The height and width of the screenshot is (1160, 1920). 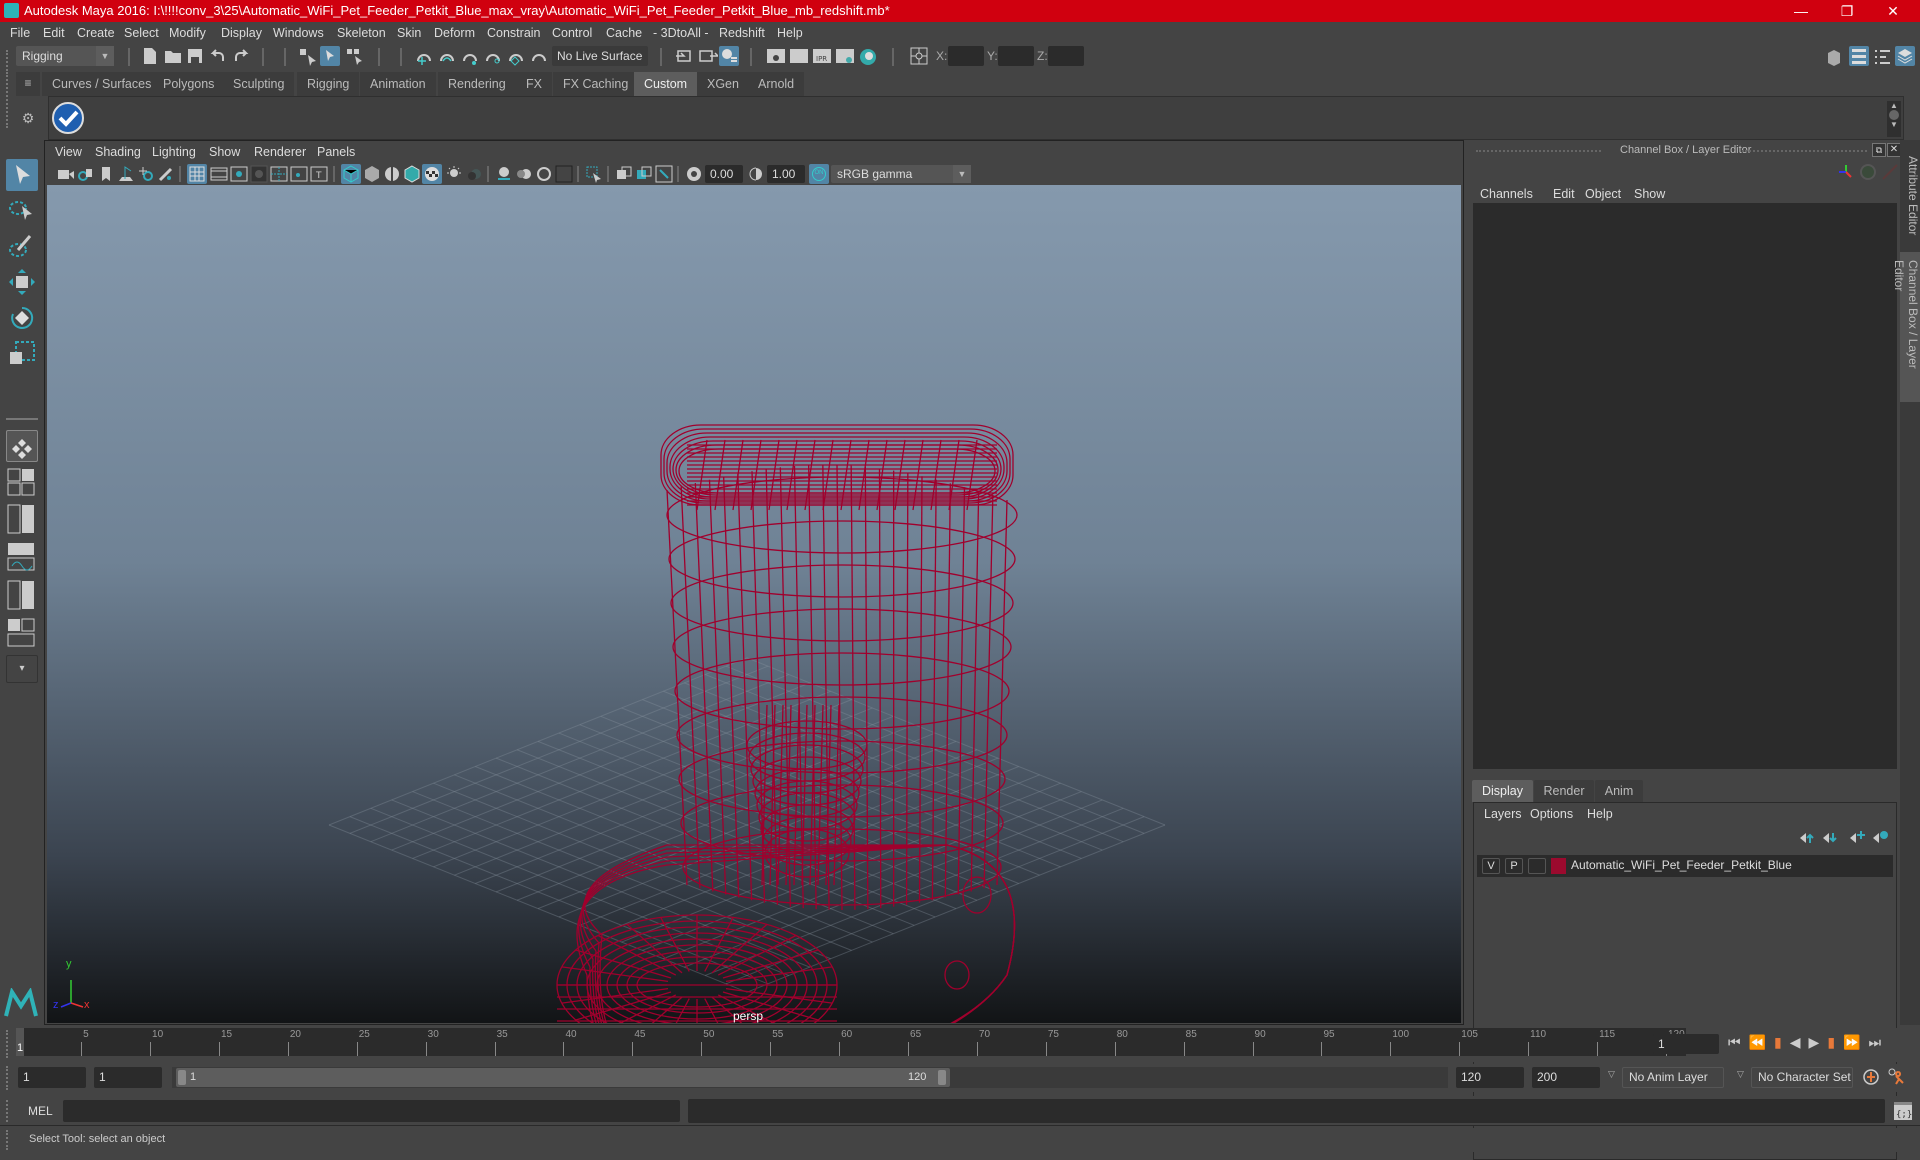 What do you see at coordinates (819, 174) in the screenshot?
I see `color-management-toggle: ON` at bounding box center [819, 174].